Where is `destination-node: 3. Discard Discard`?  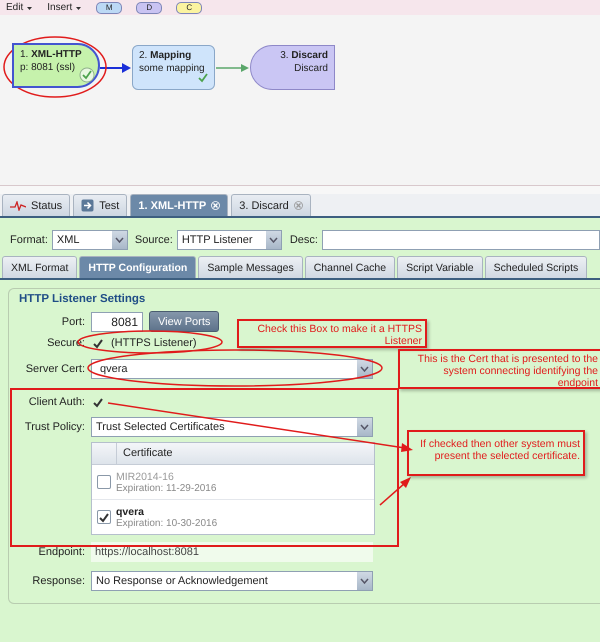
destination-node: 3. Discard Discard is located at coordinates (292, 67).